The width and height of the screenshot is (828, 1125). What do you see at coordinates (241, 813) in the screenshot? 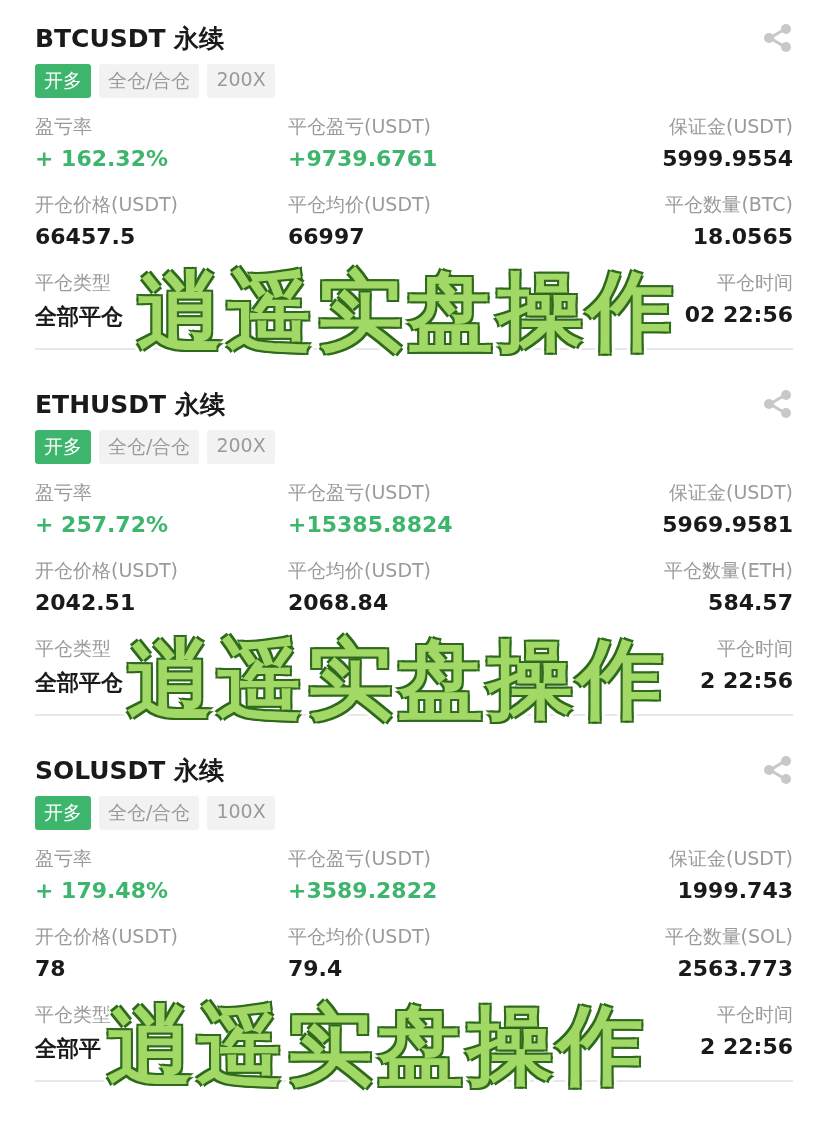
I see `info-tag: 100X` at bounding box center [241, 813].